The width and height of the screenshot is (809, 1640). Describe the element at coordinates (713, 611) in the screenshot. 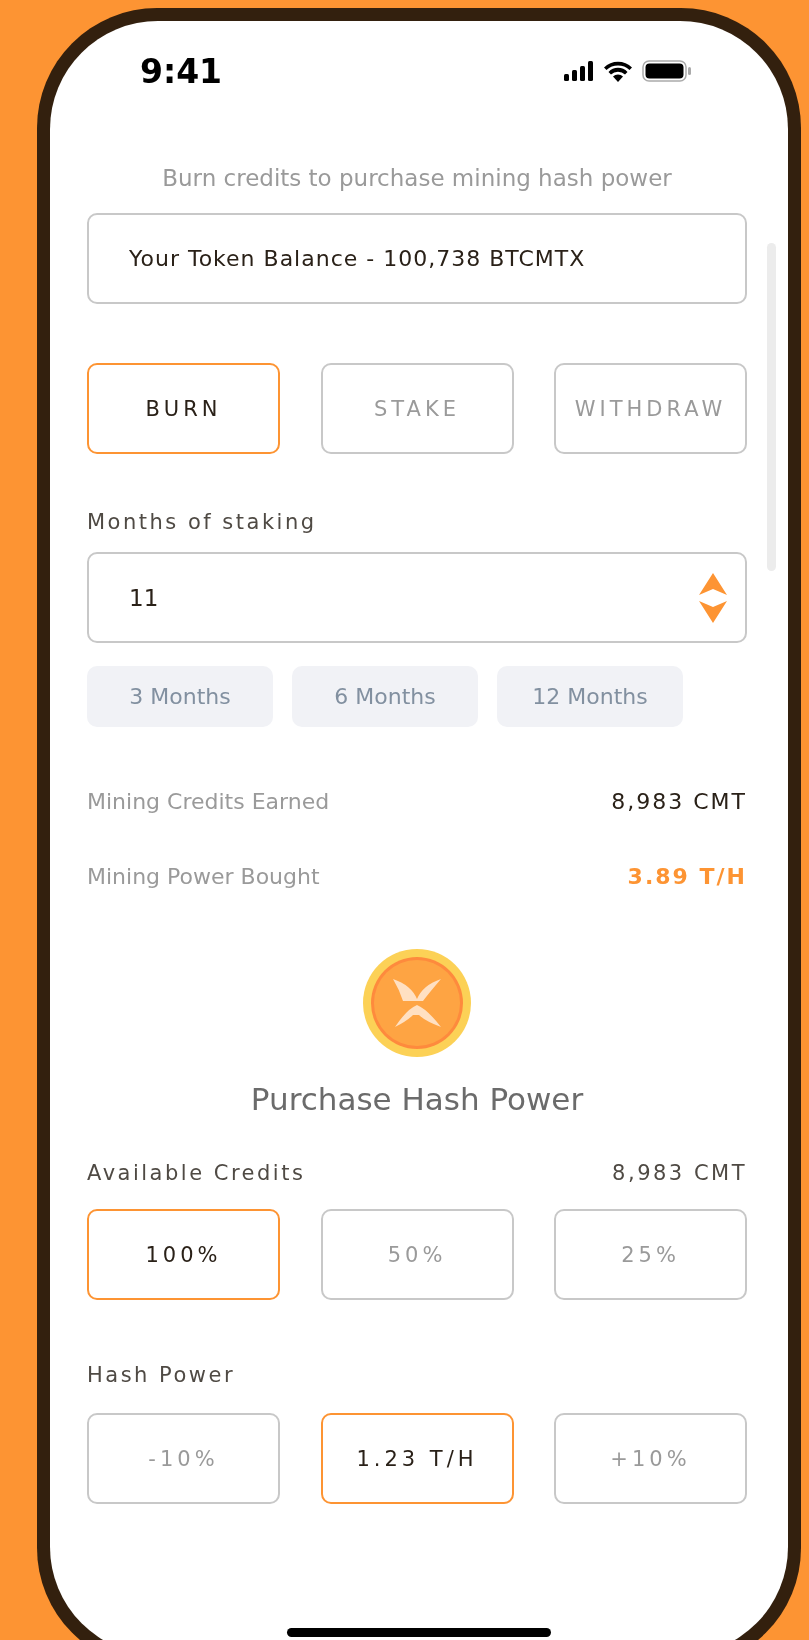

I see `decrement-icon` at that location.